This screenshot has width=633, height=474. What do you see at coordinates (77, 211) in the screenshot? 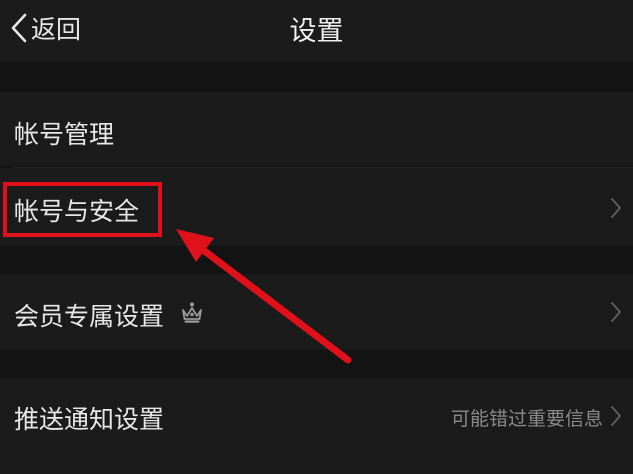
I see `settings-item-label: 帐号与安全` at bounding box center [77, 211].